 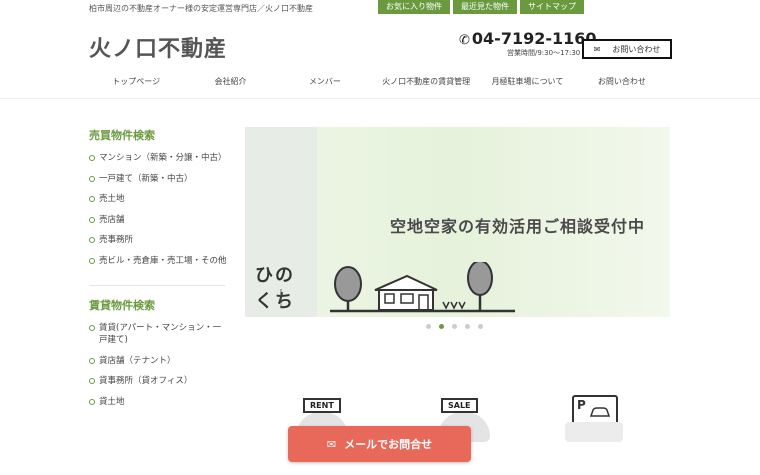 I want to click on rent-item-shop: 貸店舗（テナント）, so click(x=159, y=361).